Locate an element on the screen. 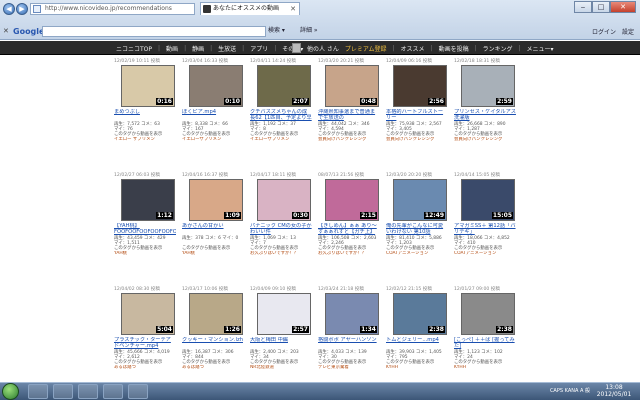 The image size is (640, 400). close-tab-icon: ✕ is located at coordinates (293, 9).